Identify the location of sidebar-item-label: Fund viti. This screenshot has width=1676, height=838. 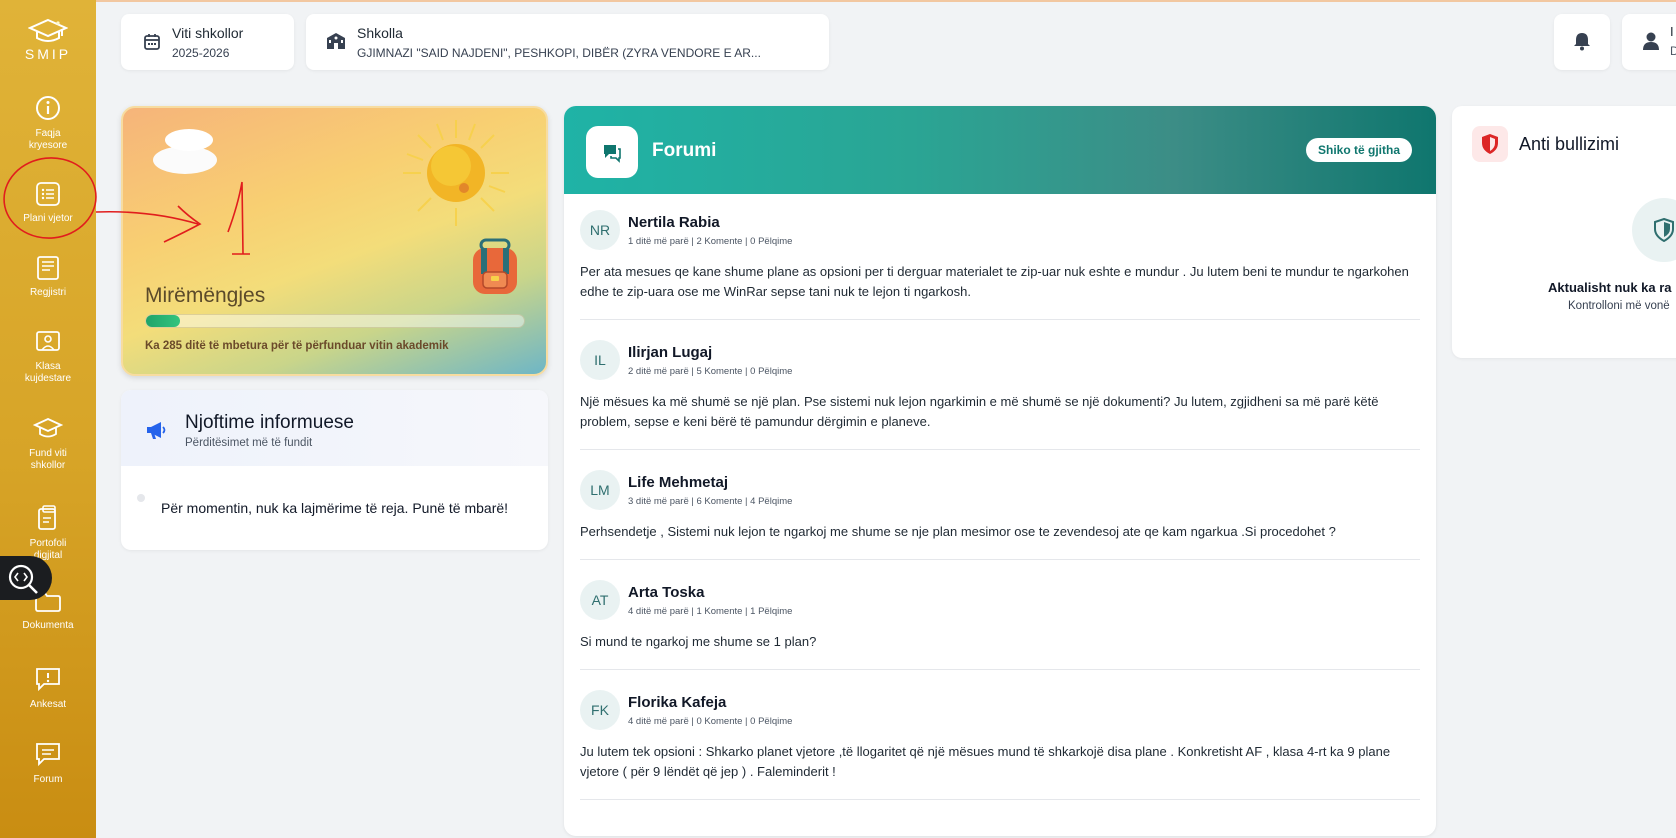
(48, 453).